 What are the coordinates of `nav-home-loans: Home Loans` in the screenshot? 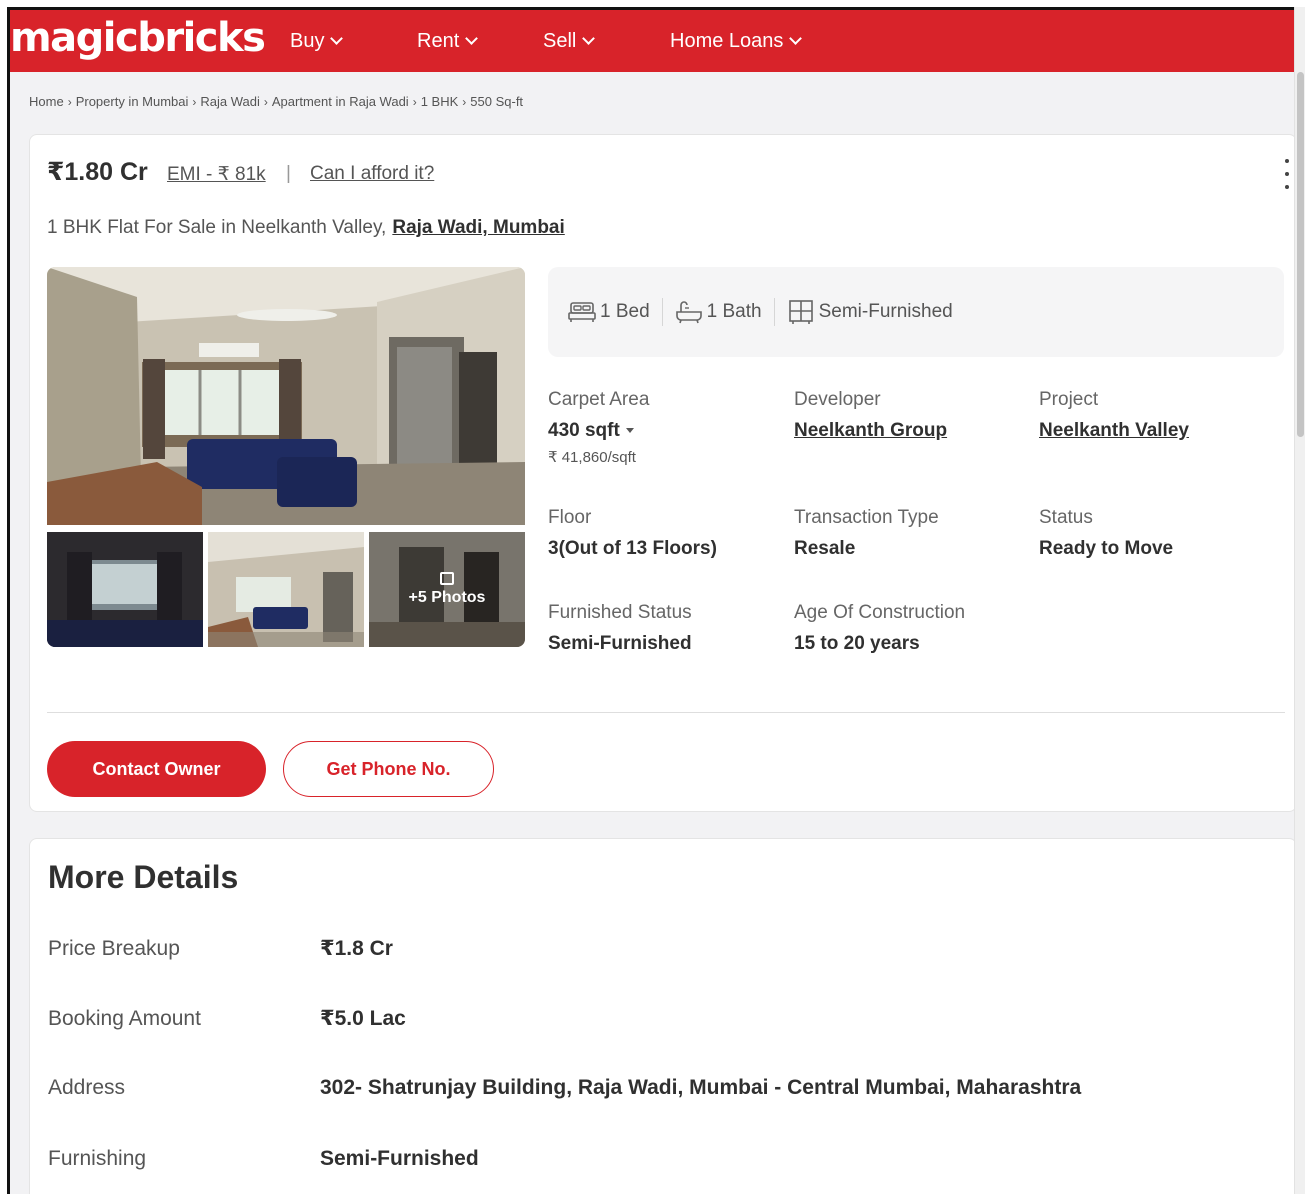 It's located at (736, 41).